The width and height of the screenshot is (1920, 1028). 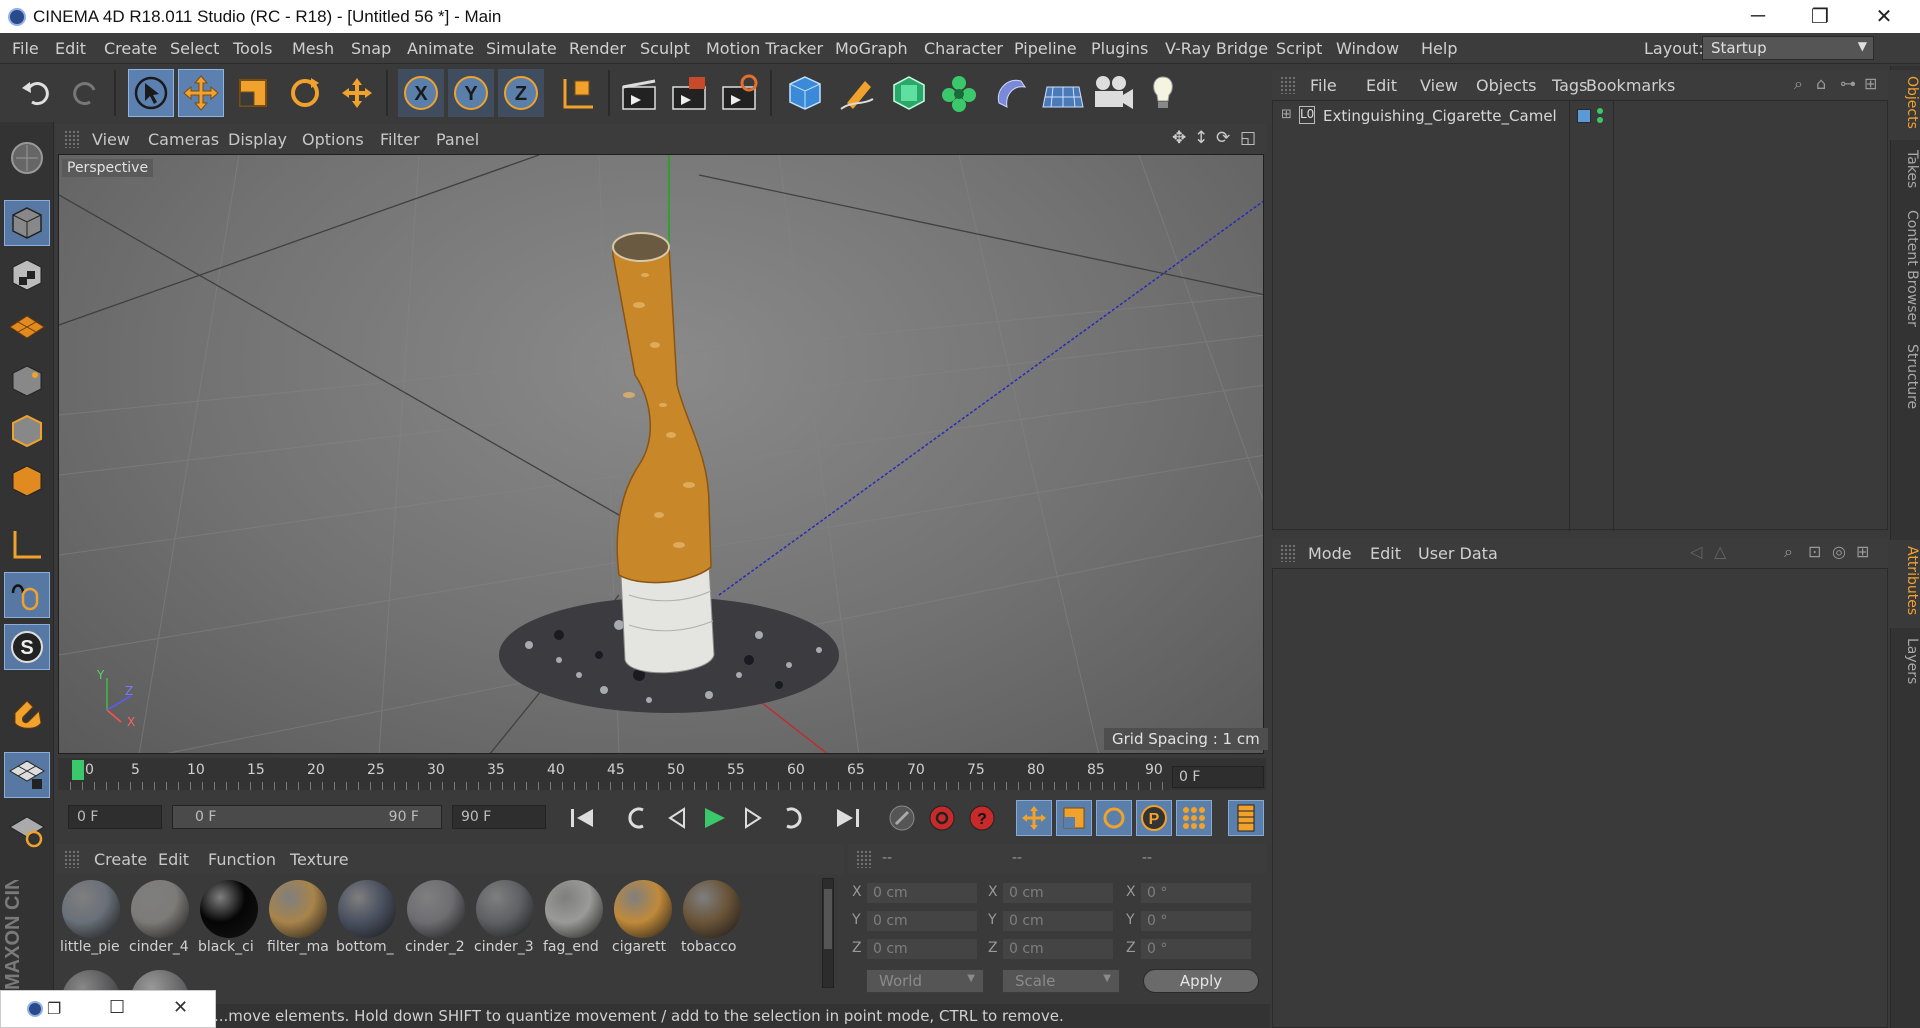 What do you see at coordinates (982, 818) in the screenshot?
I see `keyframe-selection-icon: ?` at bounding box center [982, 818].